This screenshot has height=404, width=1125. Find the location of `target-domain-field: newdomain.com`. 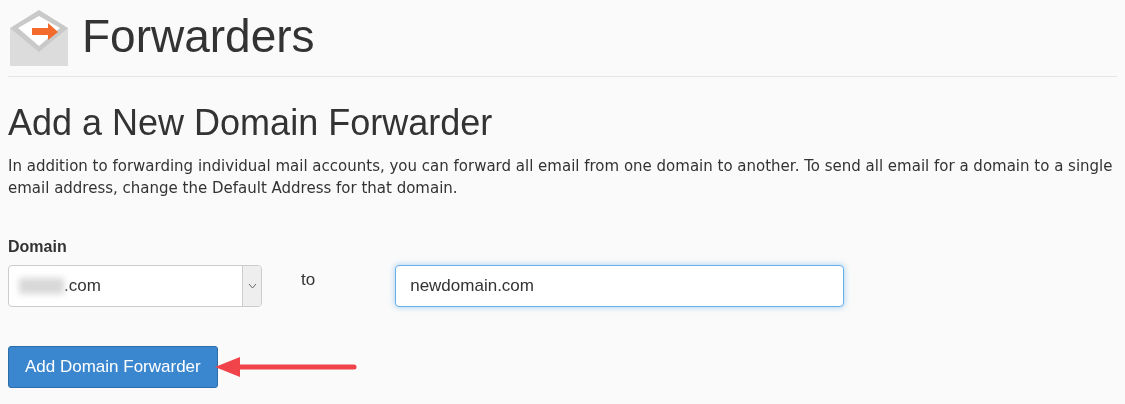

target-domain-field: newdomain.com is located at coordinates (620, 286).